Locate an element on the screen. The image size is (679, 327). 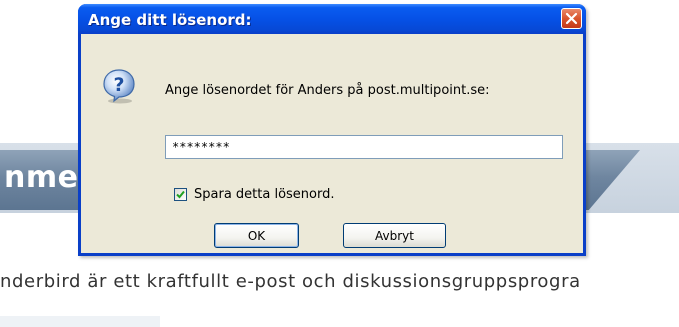
check-icon is located at coordinates (180, 194).